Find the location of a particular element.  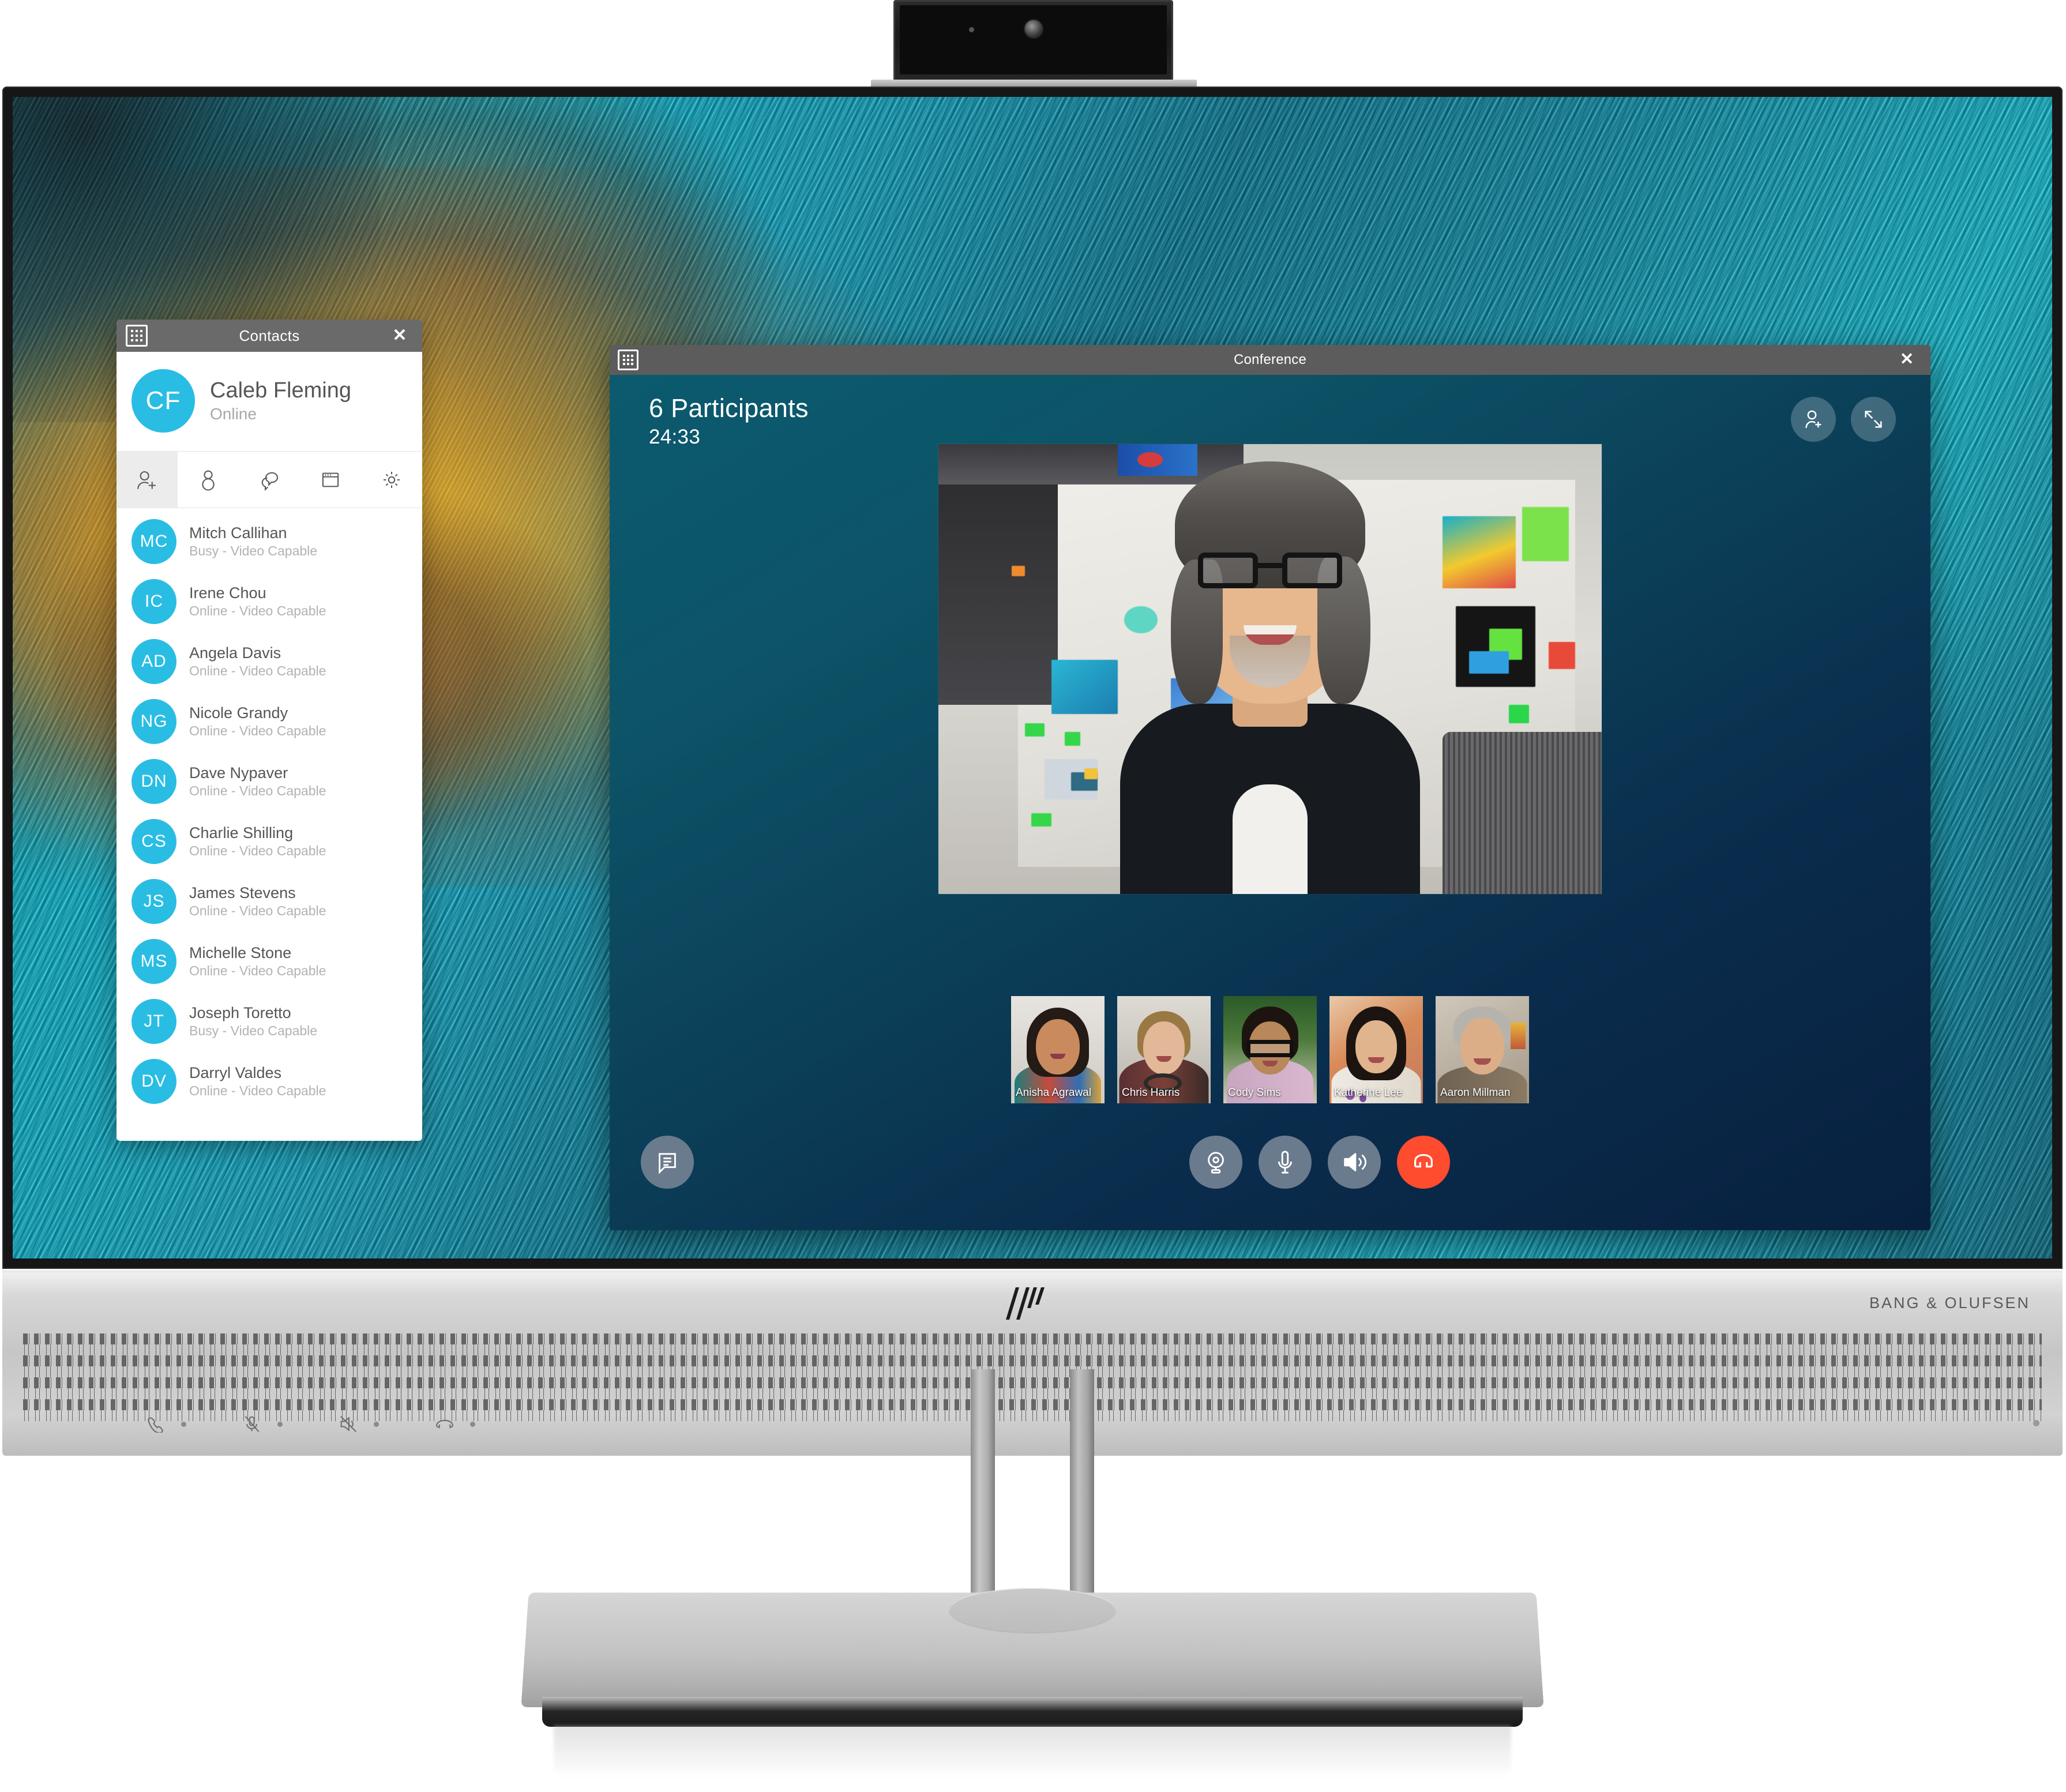

chat-icon is located at coordinates (667, 1163).